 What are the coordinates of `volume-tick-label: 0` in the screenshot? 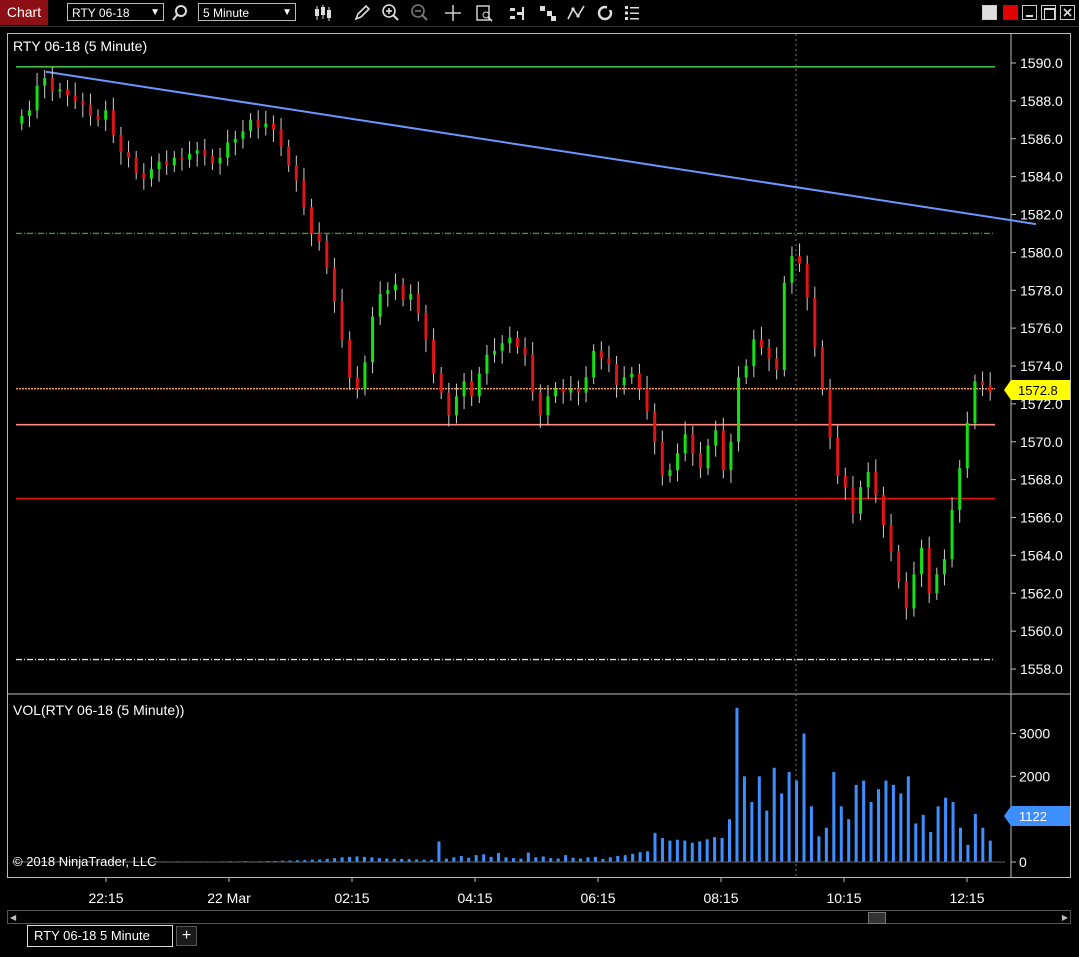 It's located at (1023, 862).